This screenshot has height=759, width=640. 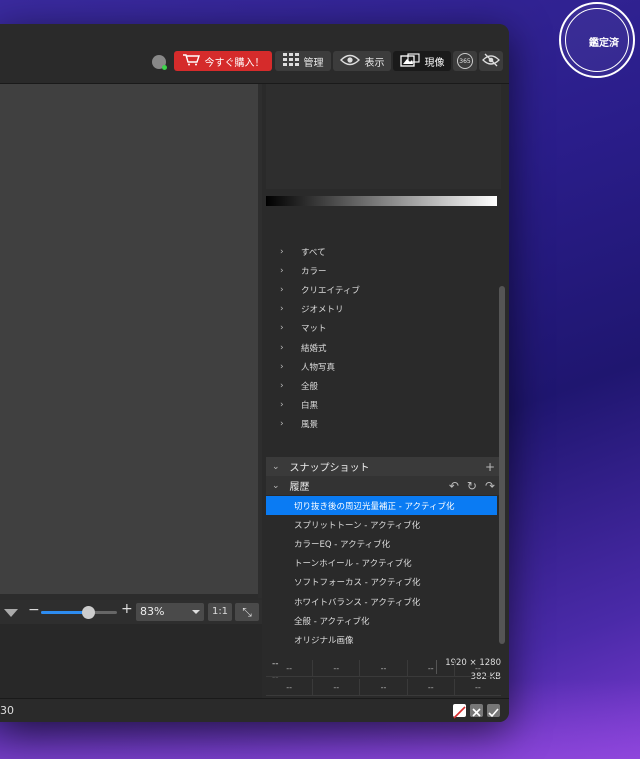 What do you see at coordinates (7, 710) in the screenshot?
I see `status-count: 30` at bounding box center [7, 710].